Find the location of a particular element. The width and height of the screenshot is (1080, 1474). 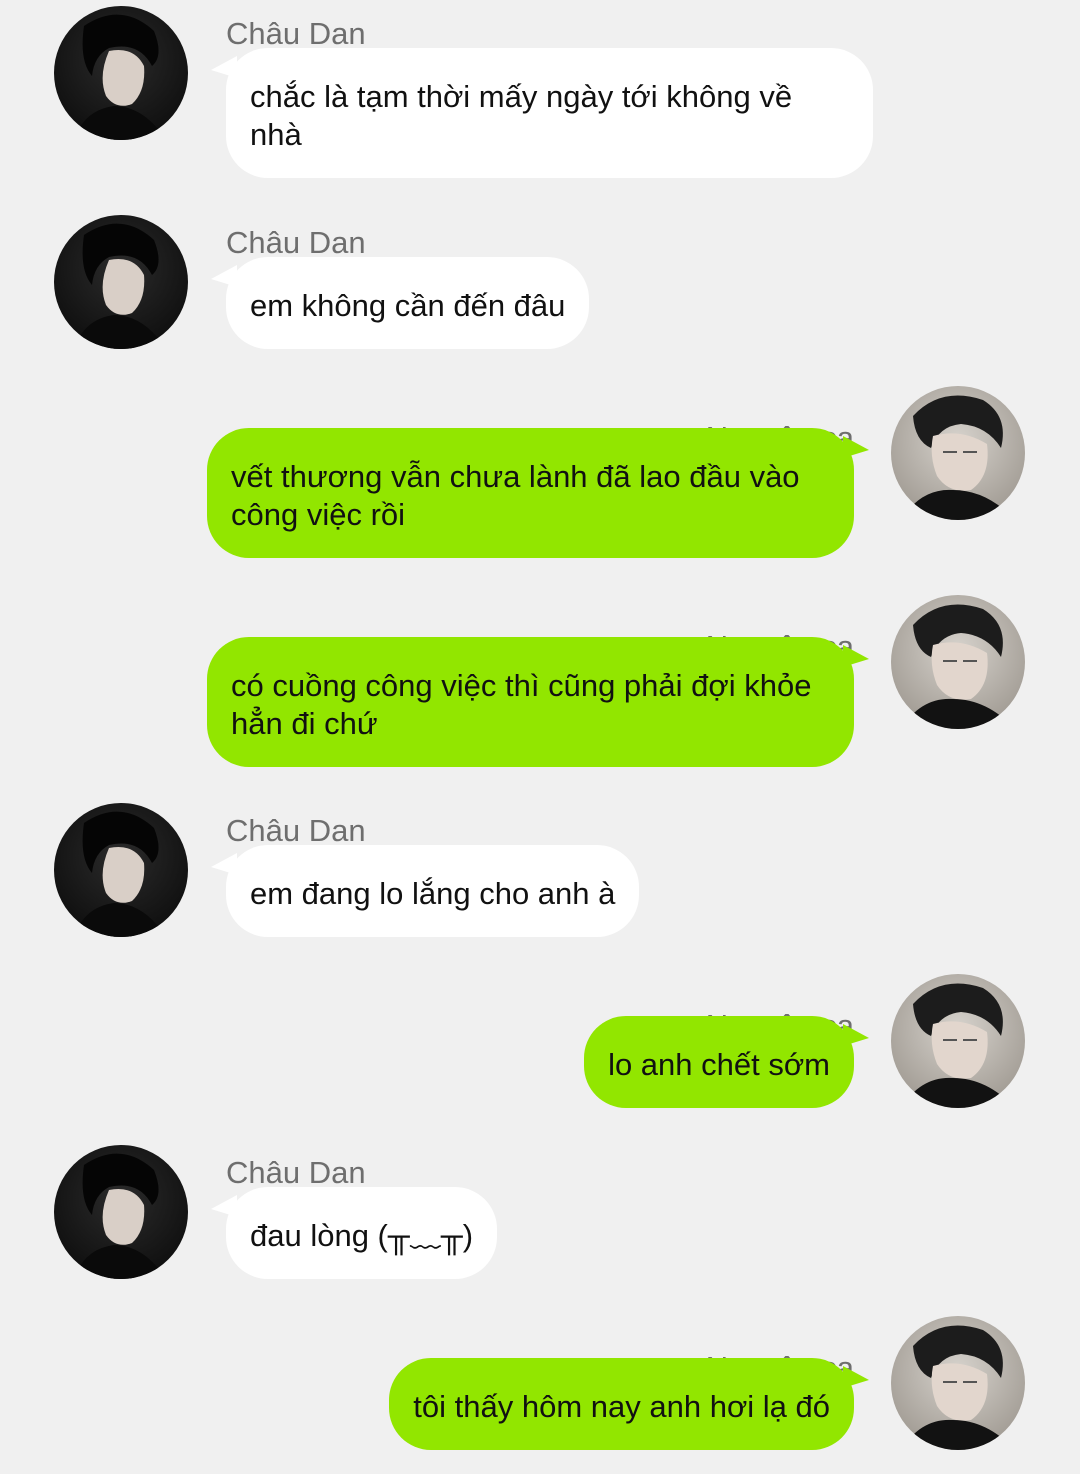

message-bubble: lo anh chết sớm is located at coordinates (719, 1062).